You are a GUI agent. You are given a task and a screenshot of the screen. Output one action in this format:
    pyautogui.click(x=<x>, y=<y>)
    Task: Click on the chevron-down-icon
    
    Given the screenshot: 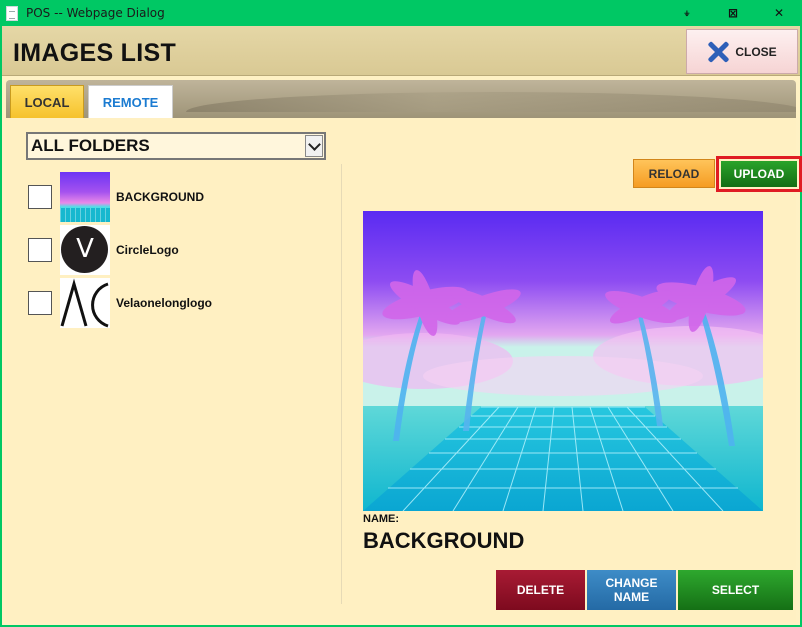 What is the action you would take?
    pyautogui.click(x=314, y=146)
    